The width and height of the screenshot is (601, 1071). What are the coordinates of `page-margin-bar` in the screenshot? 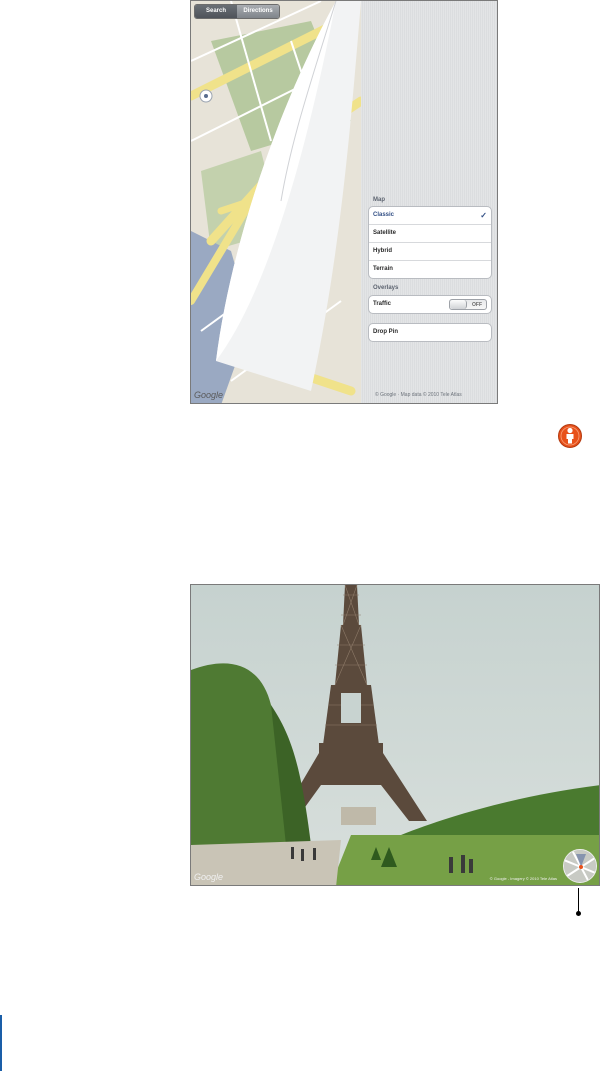 It's located at (1, 1043).